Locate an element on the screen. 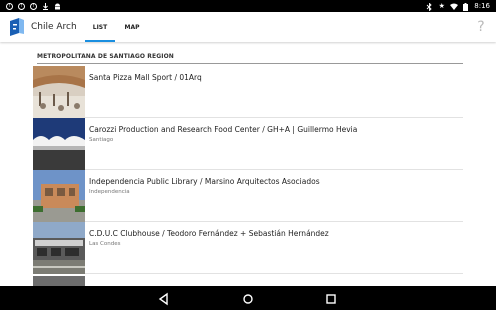 The width and height of the screenshot is (496, 310). tab-map: MAP is located at coordinates (132, 27).